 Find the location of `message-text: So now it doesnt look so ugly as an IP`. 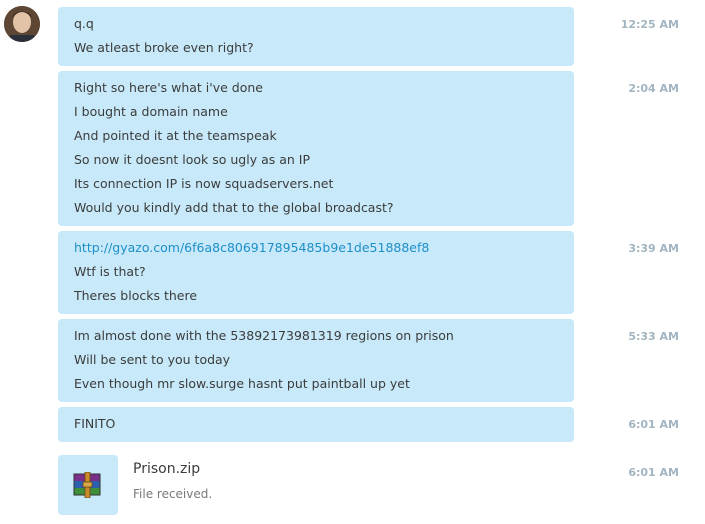

message-text: So now it doesnt look so ugly as an IP is located at coordinates (192, 159).